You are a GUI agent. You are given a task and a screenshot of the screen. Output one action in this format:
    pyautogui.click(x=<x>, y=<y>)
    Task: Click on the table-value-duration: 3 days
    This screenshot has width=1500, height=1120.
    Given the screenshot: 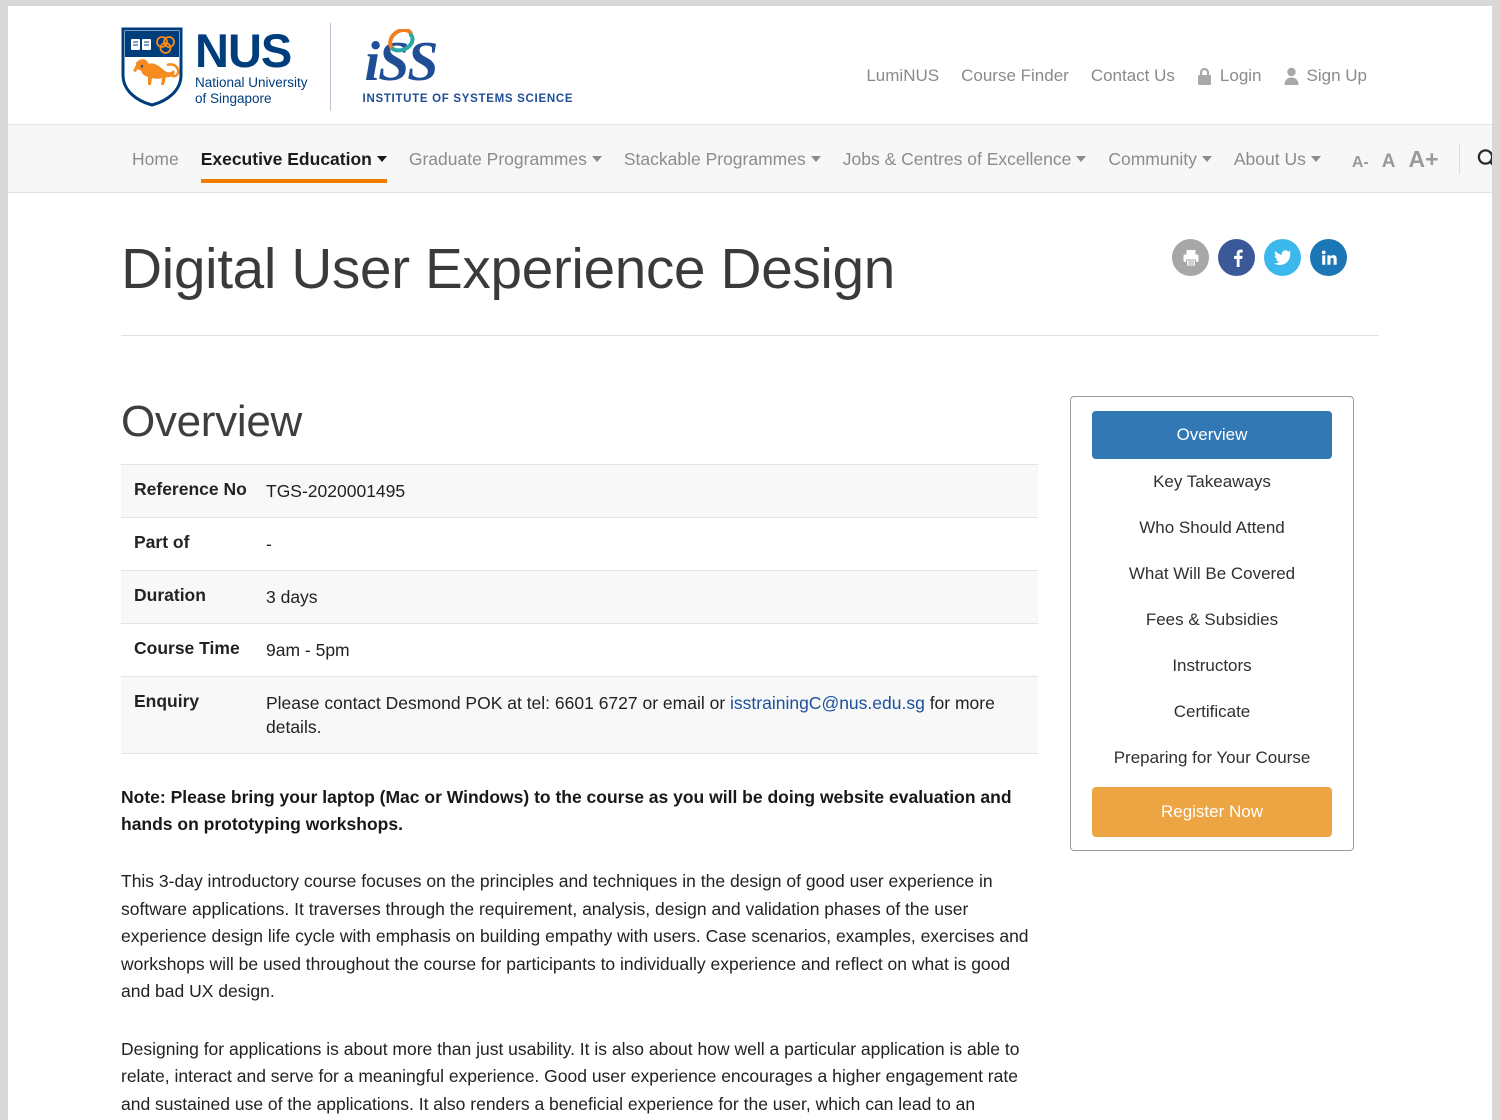 What is the action you would take?
    pyautogui.click(x=292, y=597)
    